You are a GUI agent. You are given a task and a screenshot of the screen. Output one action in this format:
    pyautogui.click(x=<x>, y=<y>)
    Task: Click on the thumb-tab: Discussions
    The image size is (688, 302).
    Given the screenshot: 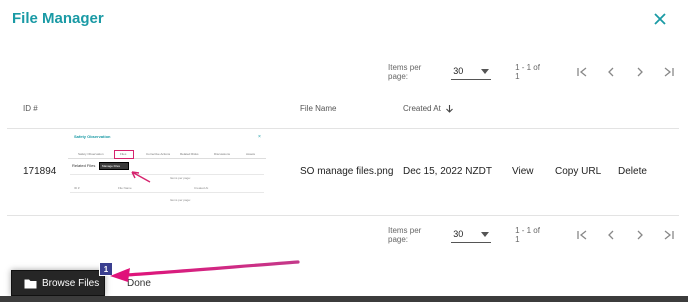 What is the action you would take?
    pyautogui.click(x=222, y=154)
    